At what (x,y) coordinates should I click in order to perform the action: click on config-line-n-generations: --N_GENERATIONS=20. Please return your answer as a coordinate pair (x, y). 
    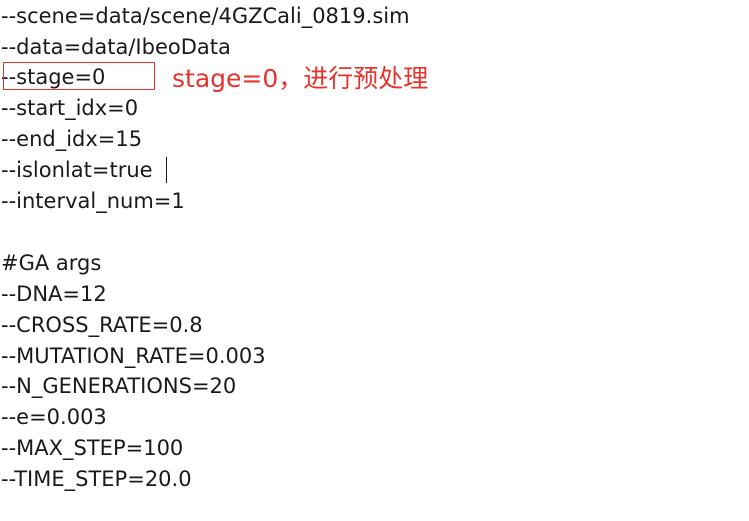
    Looking at the image, I should click on (119, 386).